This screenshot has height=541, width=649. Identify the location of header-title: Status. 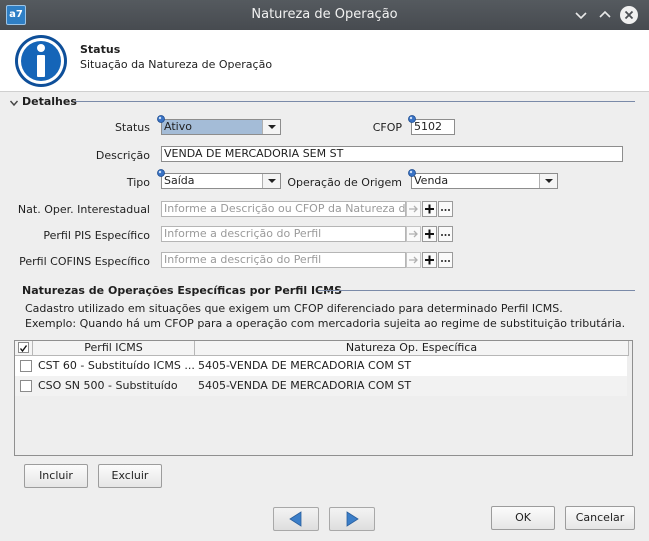
(100, 49).